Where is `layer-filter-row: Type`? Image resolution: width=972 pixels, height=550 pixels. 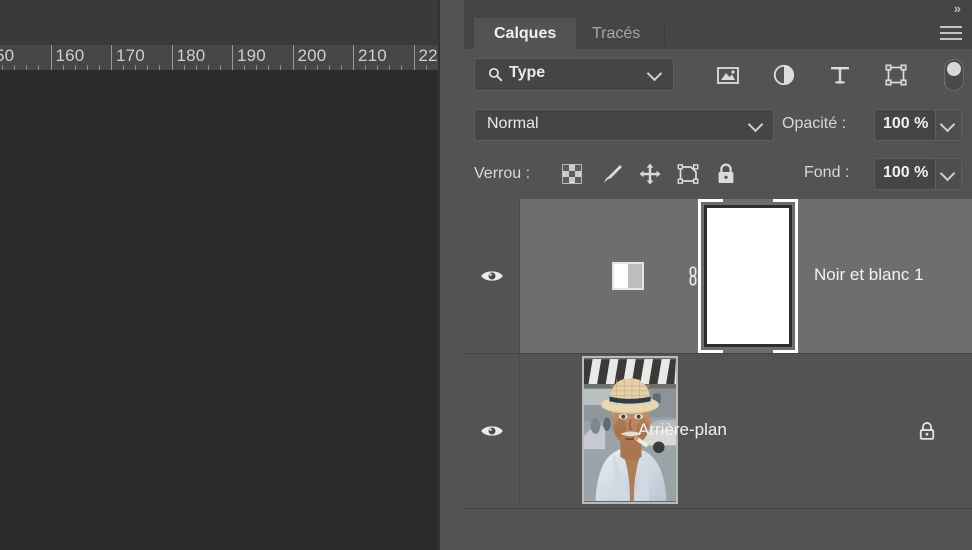 layer-filter-row: Type is located at coordinates (718, 75).